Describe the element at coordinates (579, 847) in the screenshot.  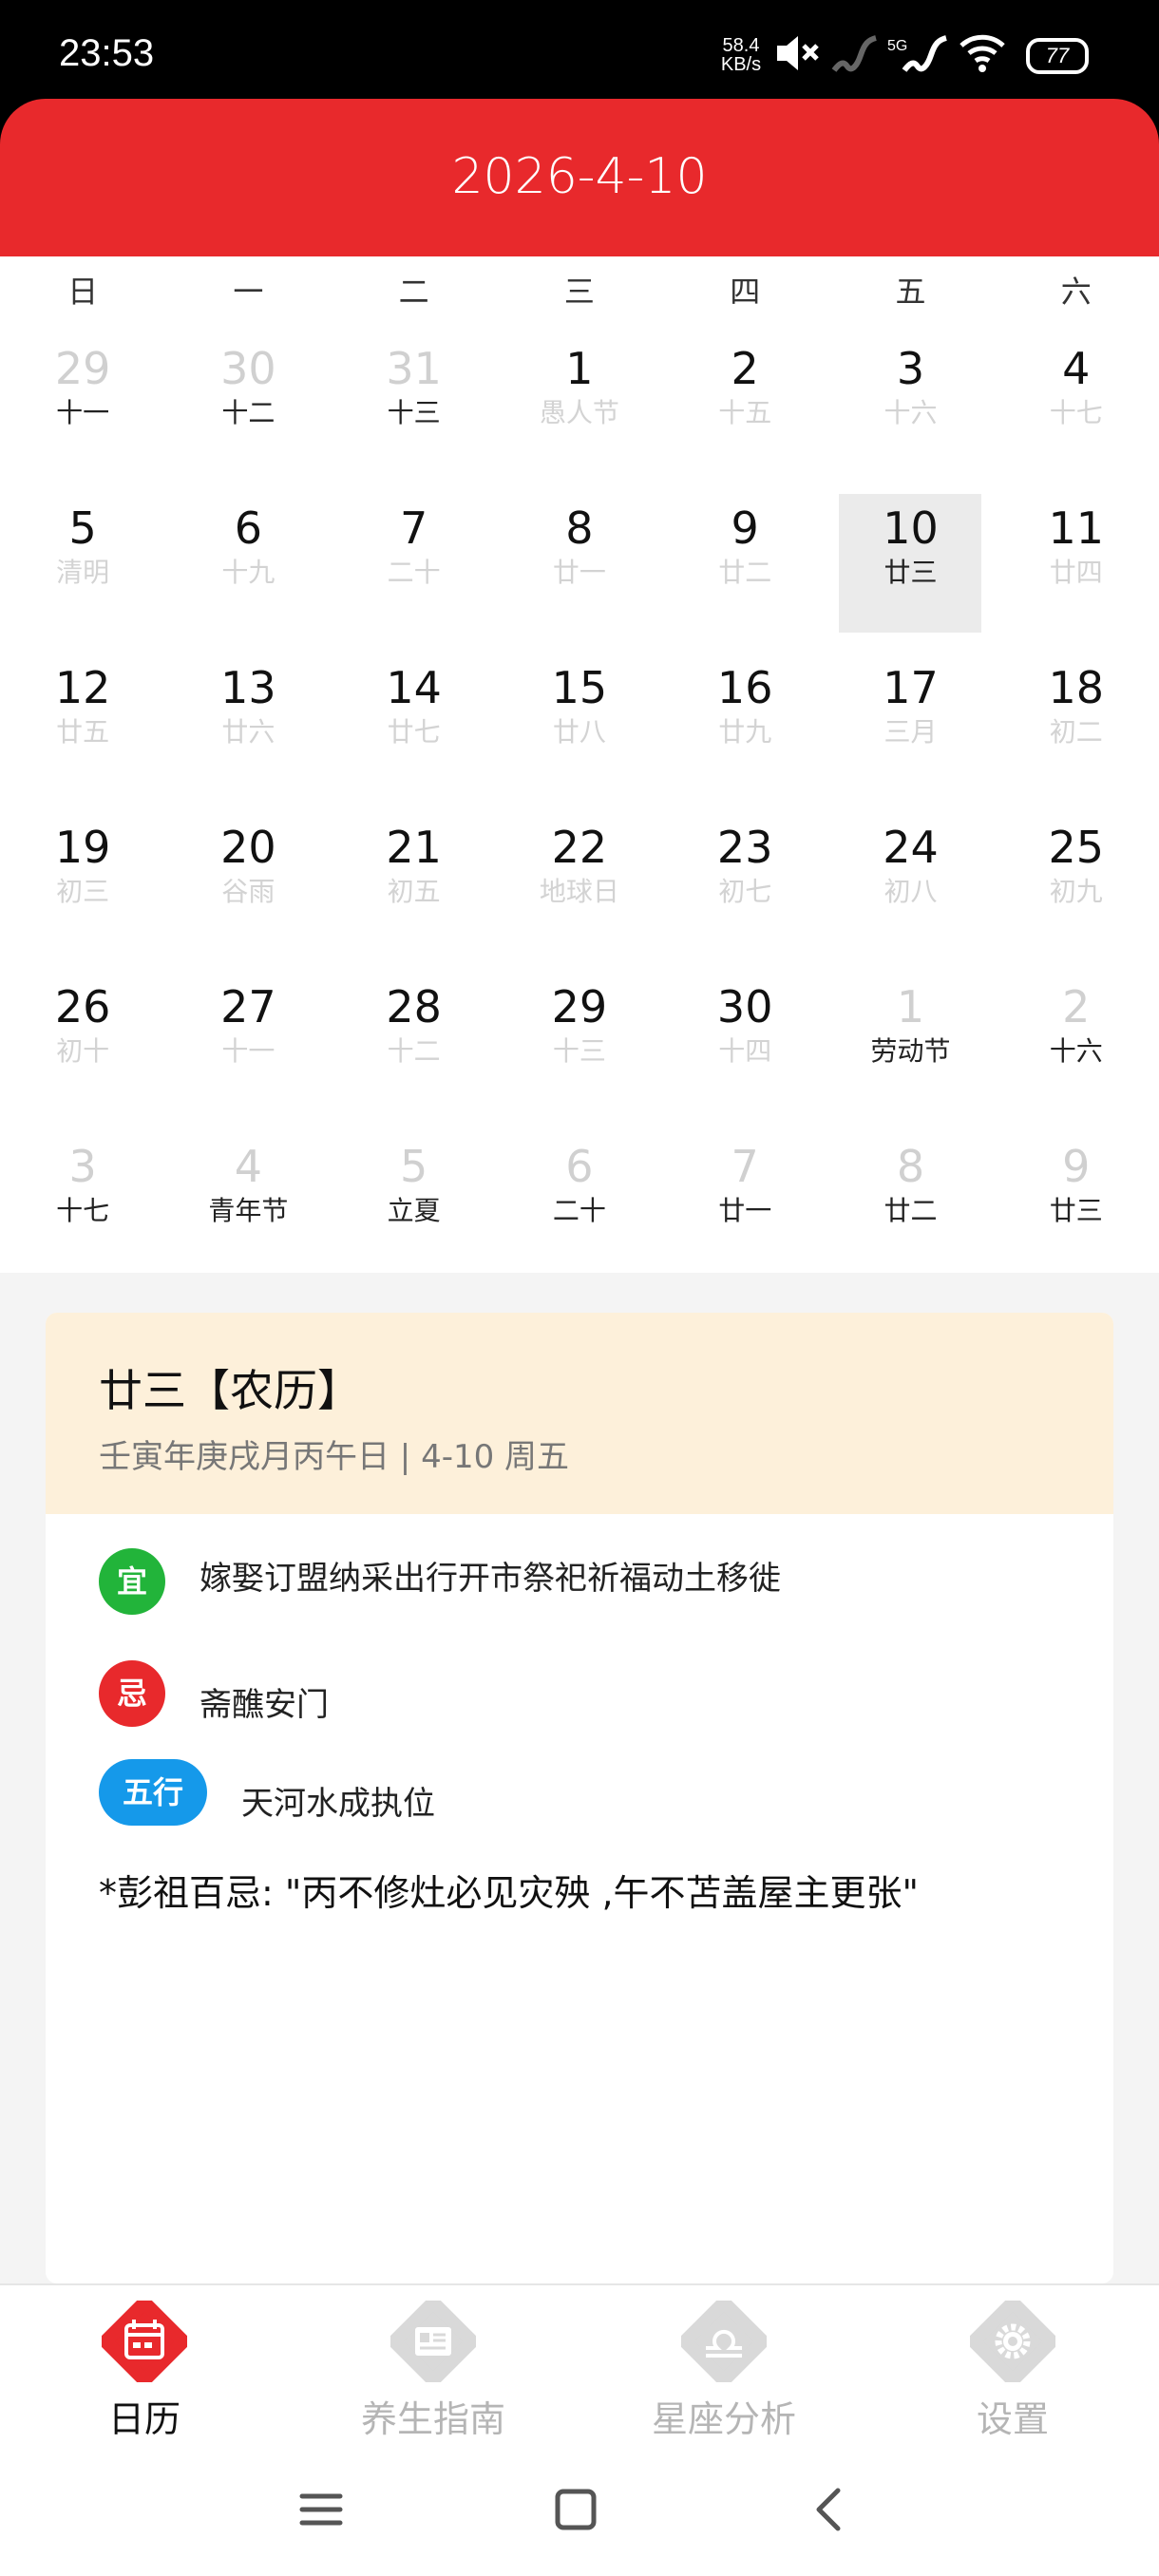
I see `day-number: 22` at that location.